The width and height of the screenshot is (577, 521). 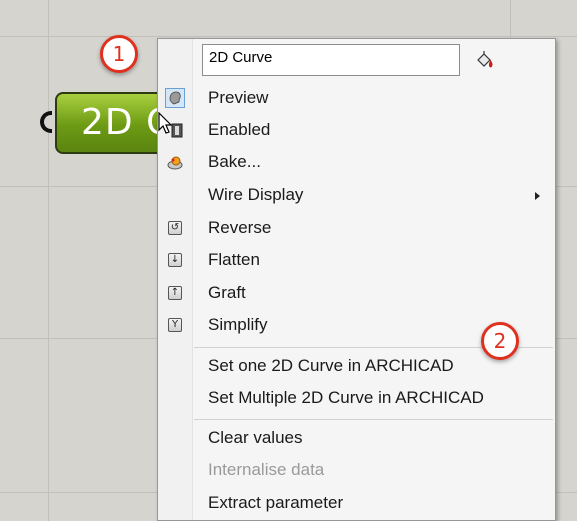 I want to click on menu-item-label: Internalise data, so click(x=266, y=469).